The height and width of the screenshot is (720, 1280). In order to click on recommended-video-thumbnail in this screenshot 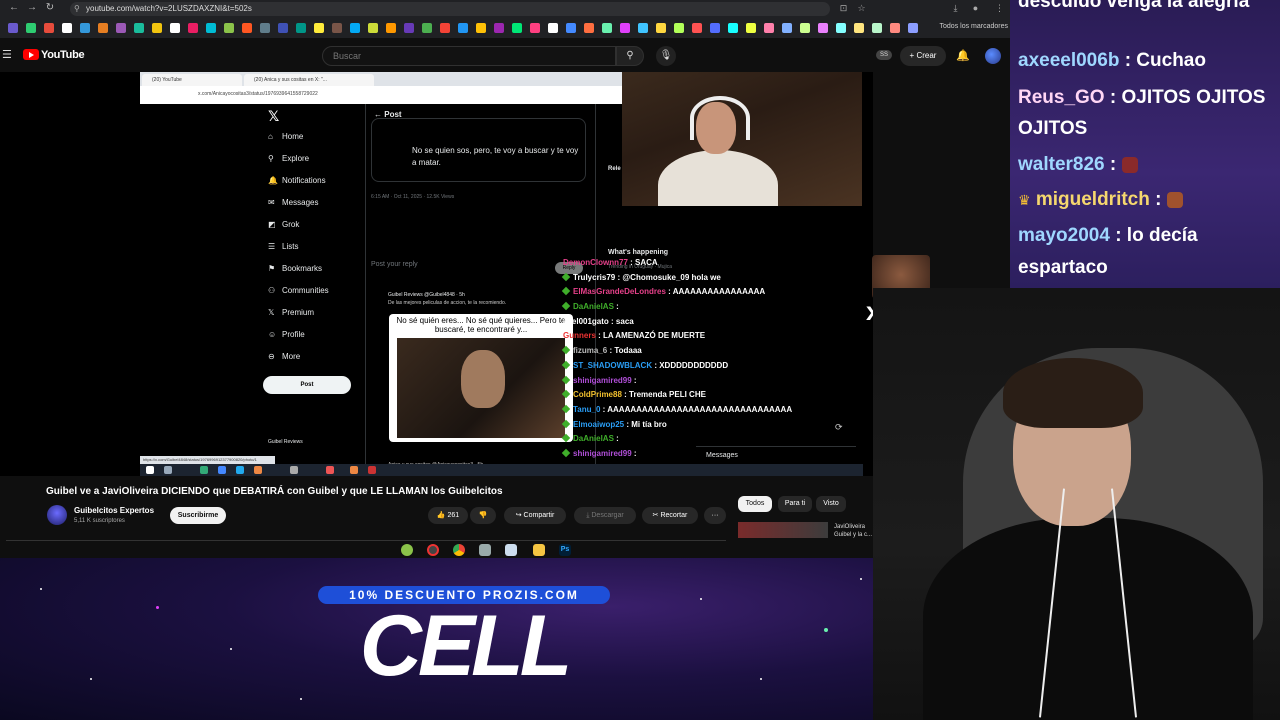, I will do `click(783, 530)`.